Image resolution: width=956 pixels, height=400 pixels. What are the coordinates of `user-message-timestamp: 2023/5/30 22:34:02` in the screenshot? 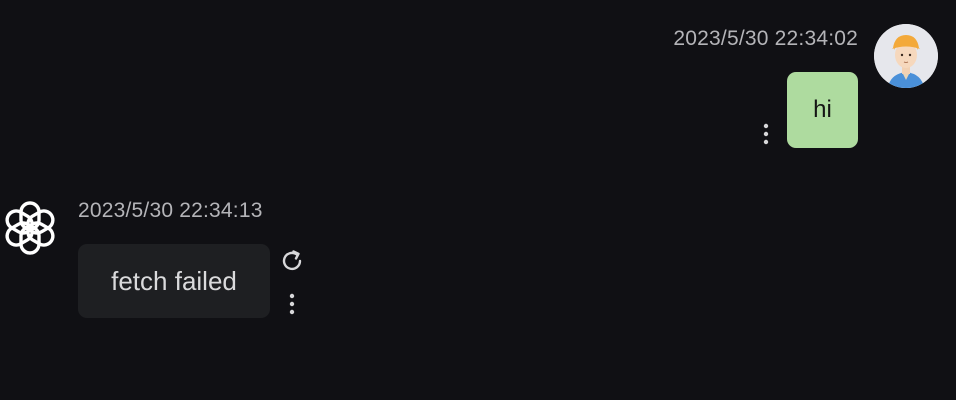 It's located at (765, 38).